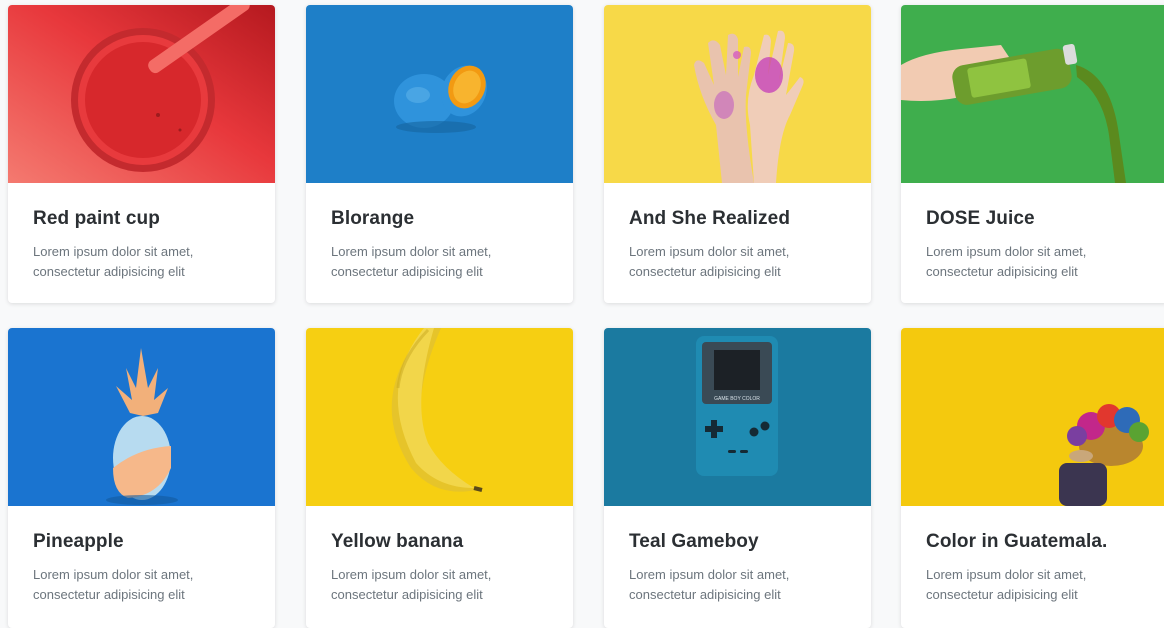  What do you see at coordinates (710, 218) in the screenshot?
I see `card-title: And She Realized` at bounding box center [710, 218].